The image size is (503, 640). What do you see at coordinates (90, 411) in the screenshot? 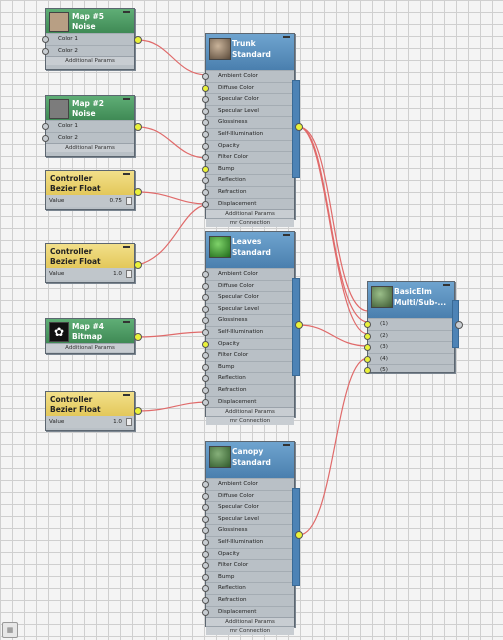
I see `controller3-node: Controller Bezier Float Value 1.0` at bounding box center [90, 411].